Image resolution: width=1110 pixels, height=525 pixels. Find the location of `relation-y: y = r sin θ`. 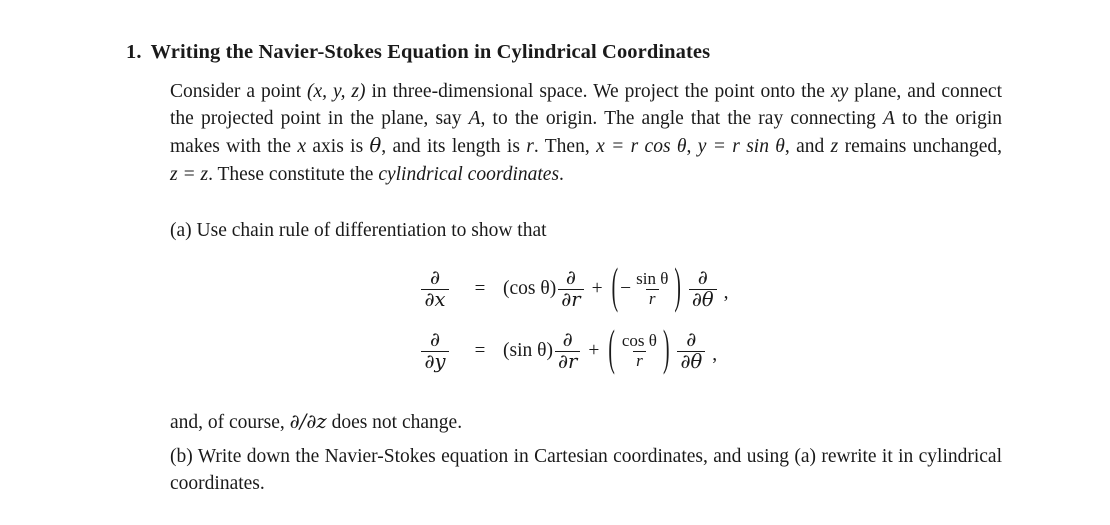

relation-y: y = r sin θ is located at coordinates (741, 147).